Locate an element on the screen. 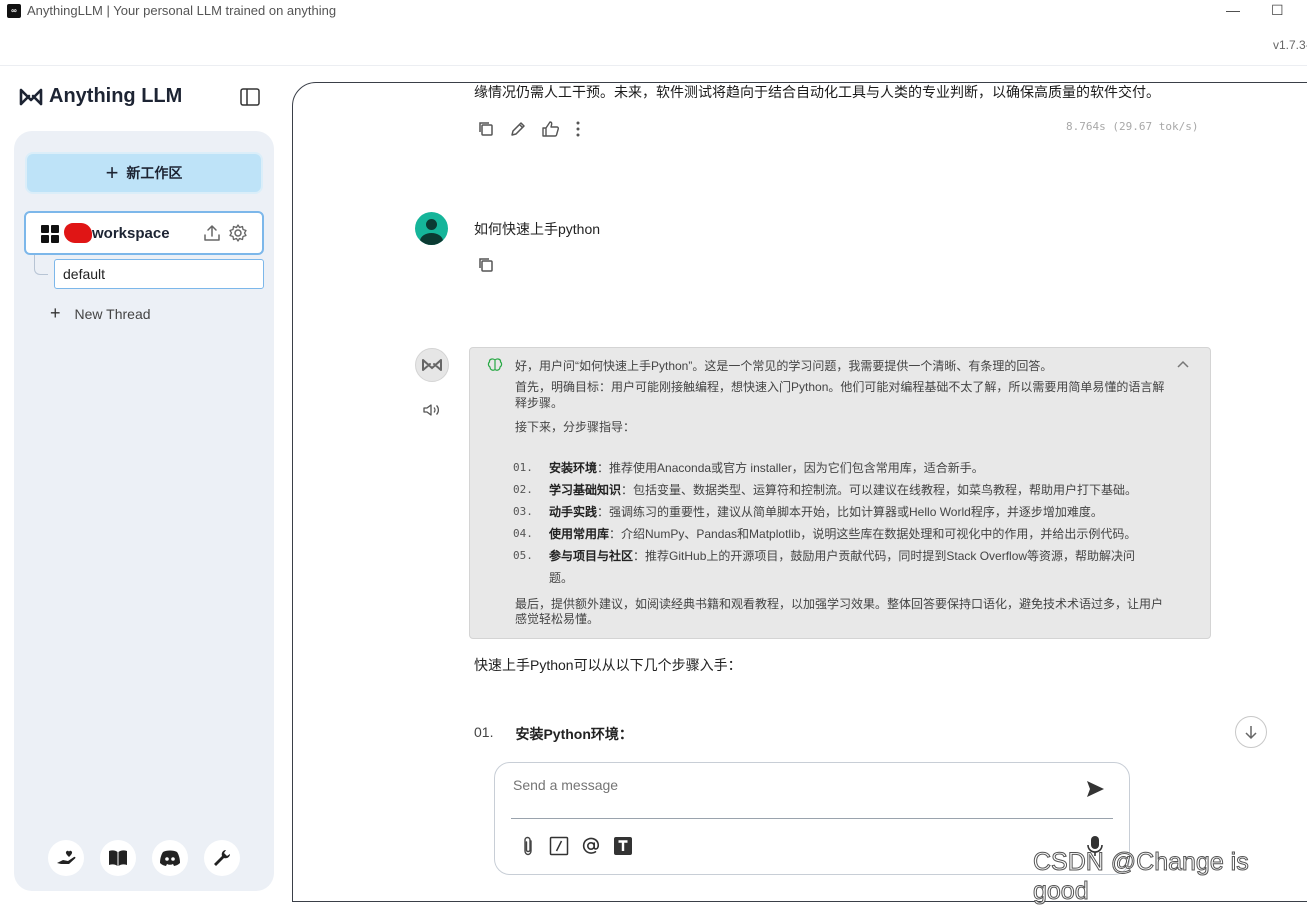 The width and height of the screenshot is (1307, 906). logo-icon is located at coordinates (31, 96).